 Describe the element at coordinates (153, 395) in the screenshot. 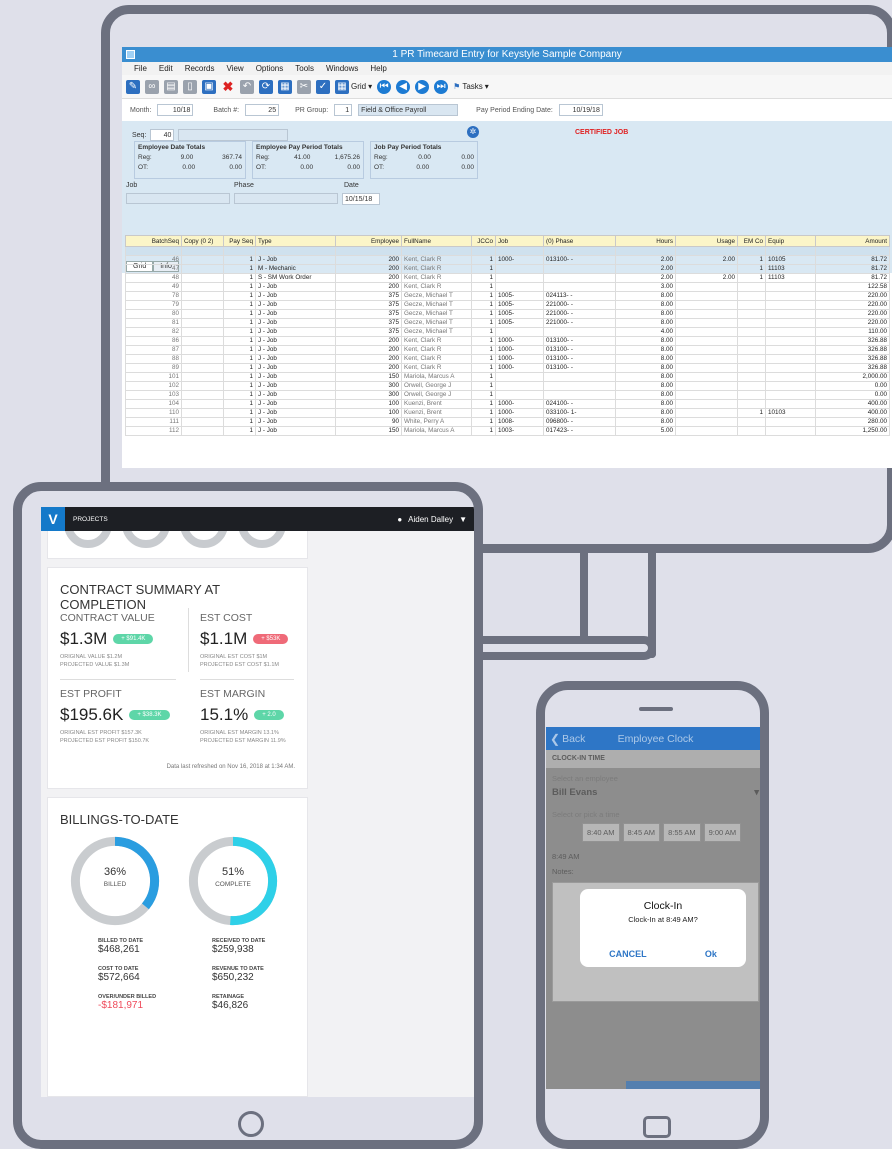

I see `table-cell: 103` at that location.